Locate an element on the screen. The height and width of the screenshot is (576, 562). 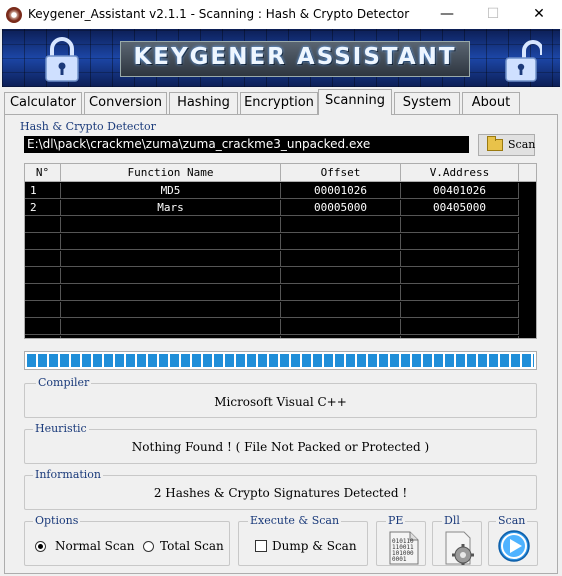
padlock-closed-icon is located at coordinates (62, 59).